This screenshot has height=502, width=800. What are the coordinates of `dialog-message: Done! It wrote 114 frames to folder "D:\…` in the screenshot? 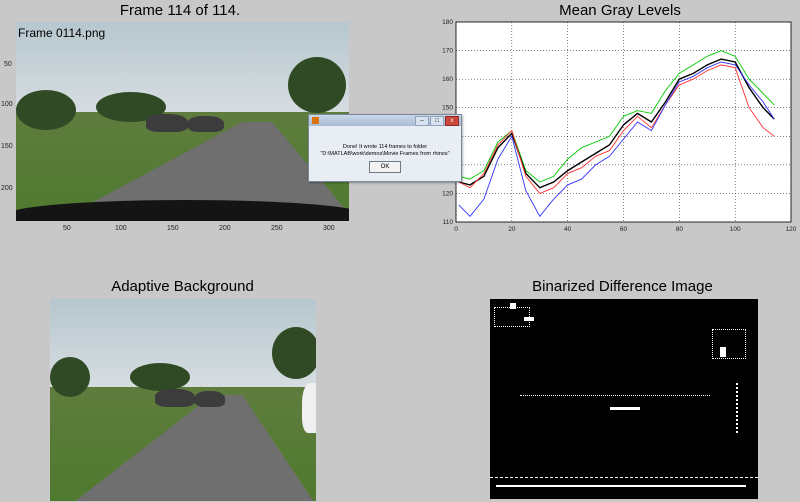 It's located at (385, 142).